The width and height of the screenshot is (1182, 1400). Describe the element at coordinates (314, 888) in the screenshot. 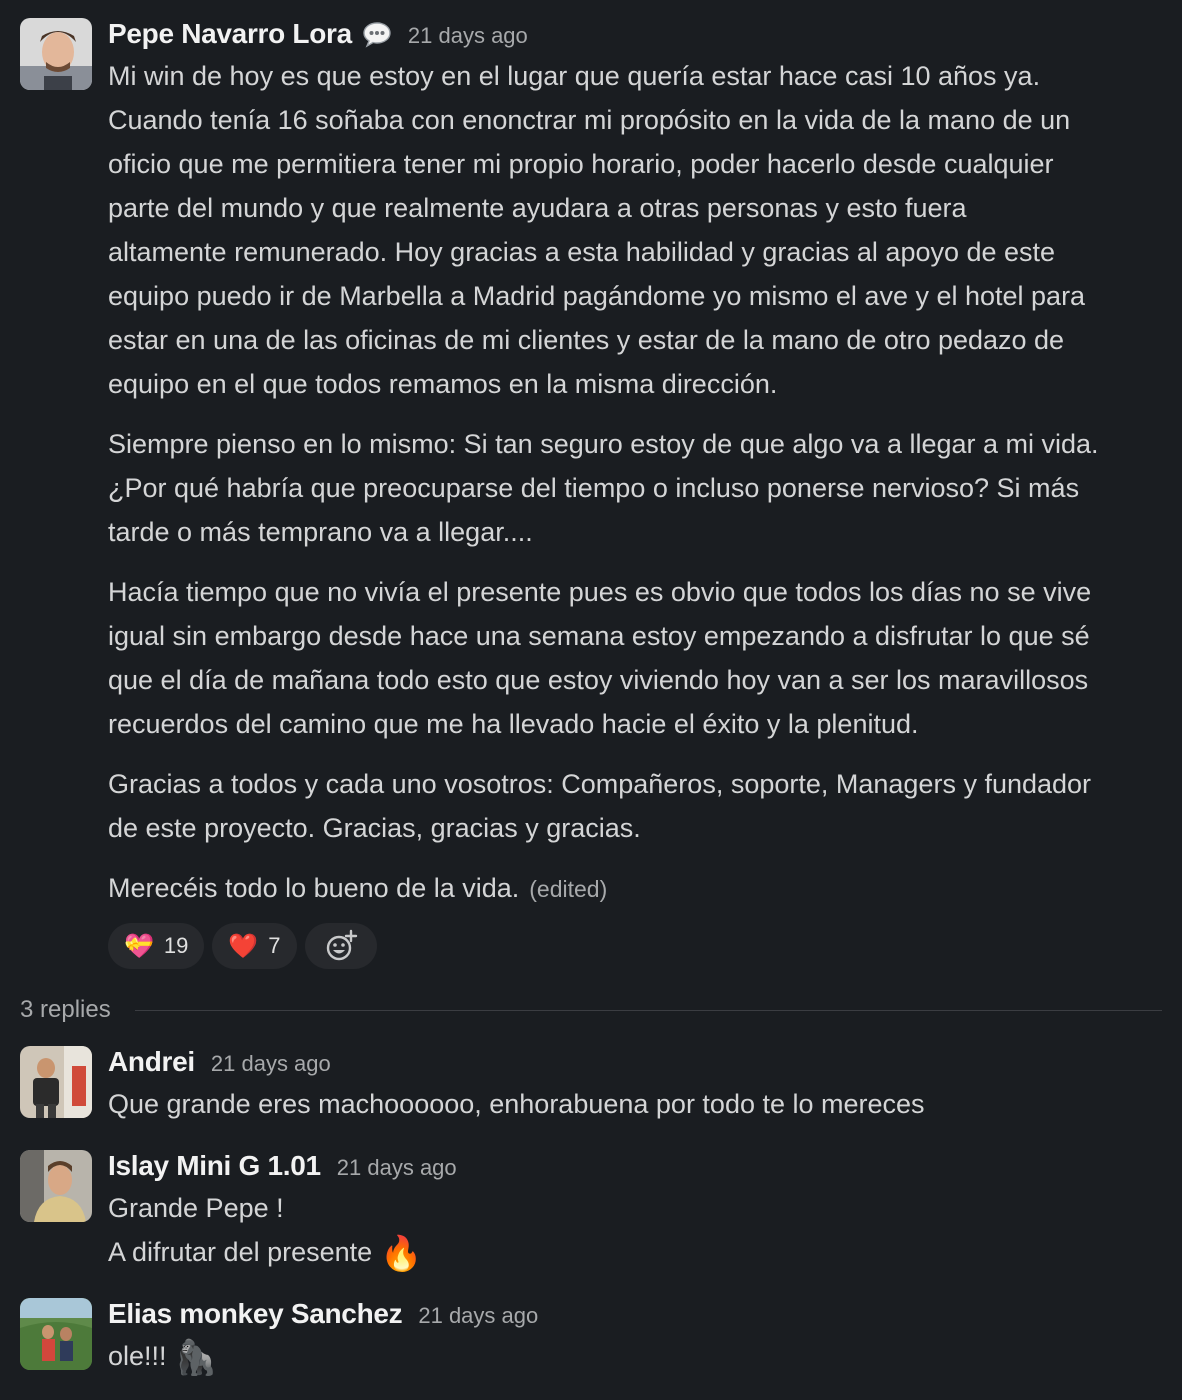

I see `text-line: Merecéis todo lo bueno de la vida.` at that location.